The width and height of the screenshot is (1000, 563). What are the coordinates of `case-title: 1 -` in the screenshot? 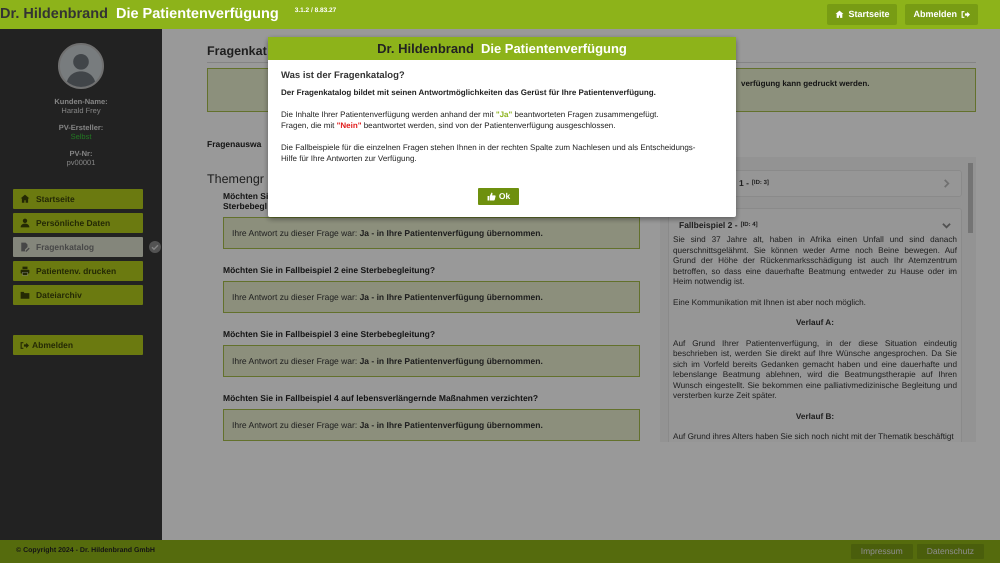 It's located at (744, 183).